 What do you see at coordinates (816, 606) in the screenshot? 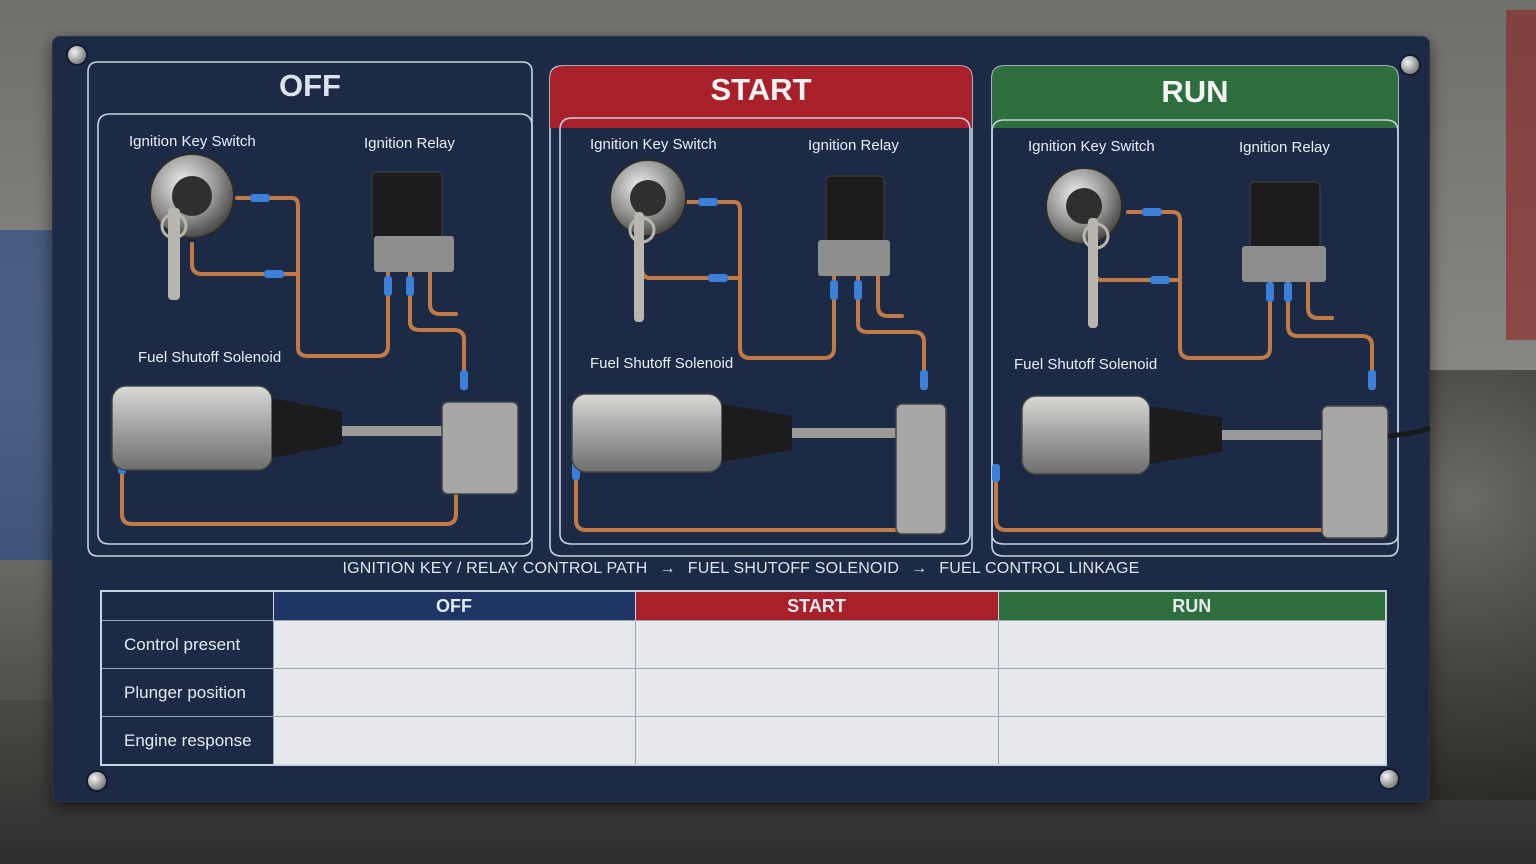
I see `column-header-start: START` at bounding box center [816, 606].